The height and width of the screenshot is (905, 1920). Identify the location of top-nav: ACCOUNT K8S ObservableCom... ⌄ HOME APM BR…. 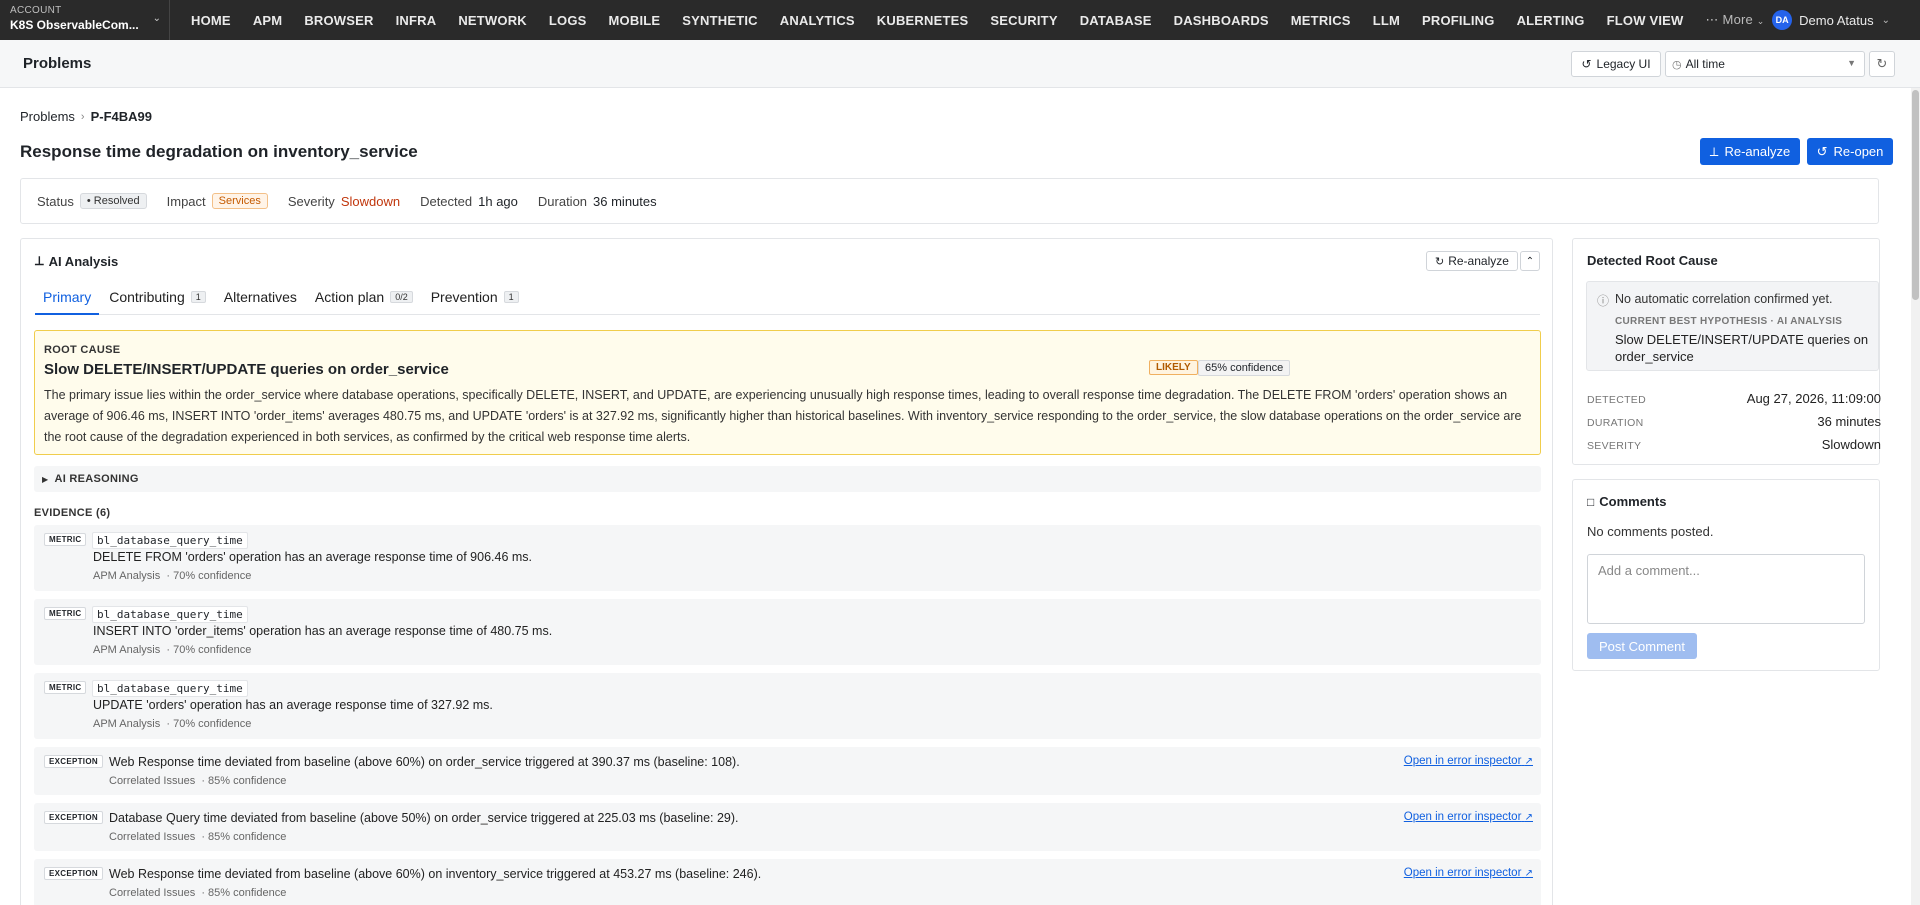
(960, 20).